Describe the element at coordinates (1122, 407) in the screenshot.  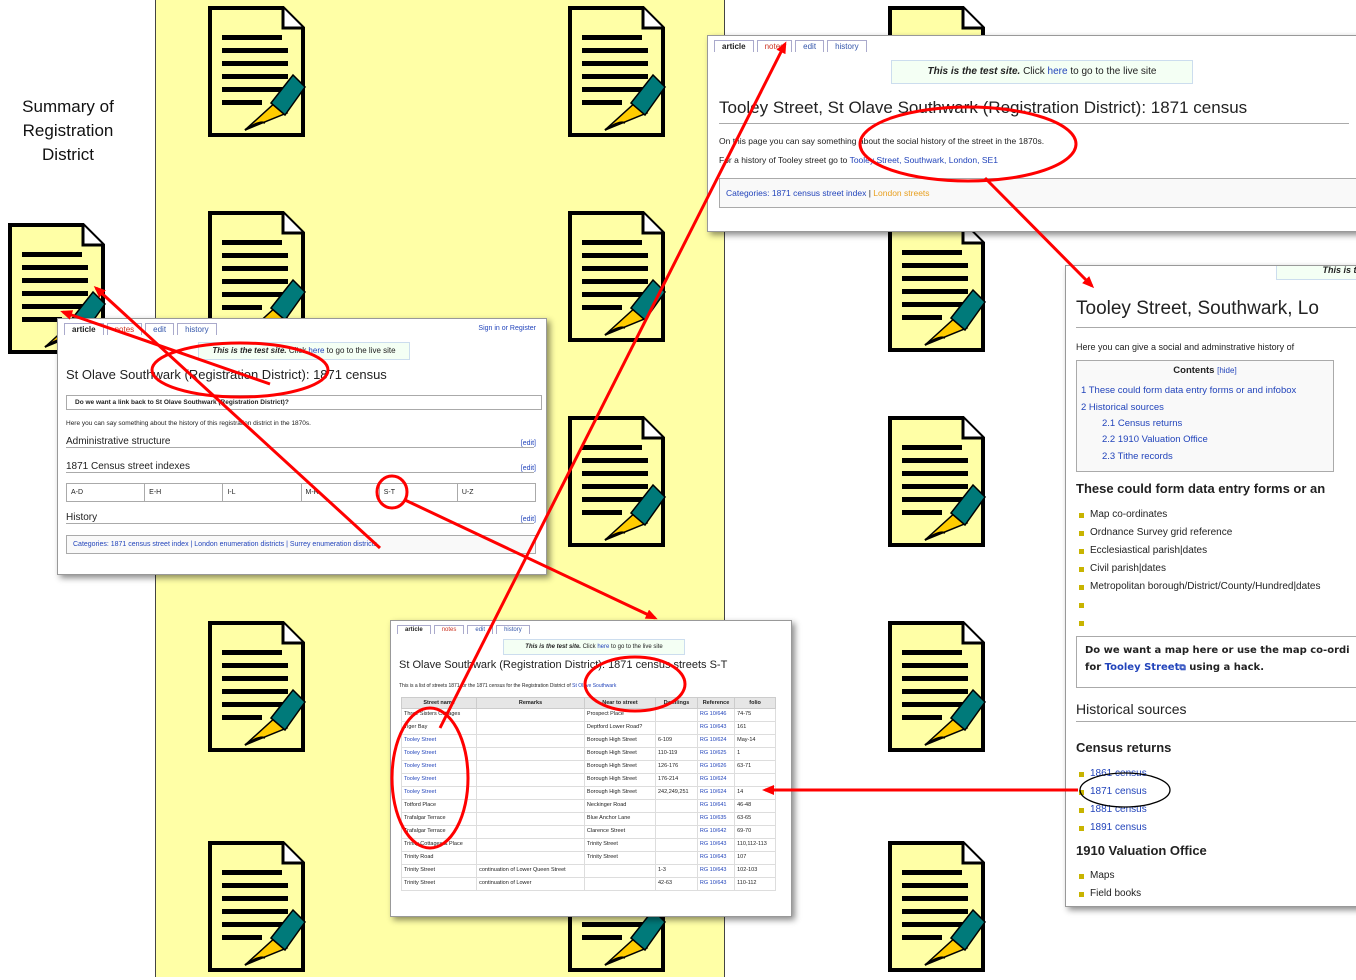
I see `toc-item: 2 Historical sources` at that location.